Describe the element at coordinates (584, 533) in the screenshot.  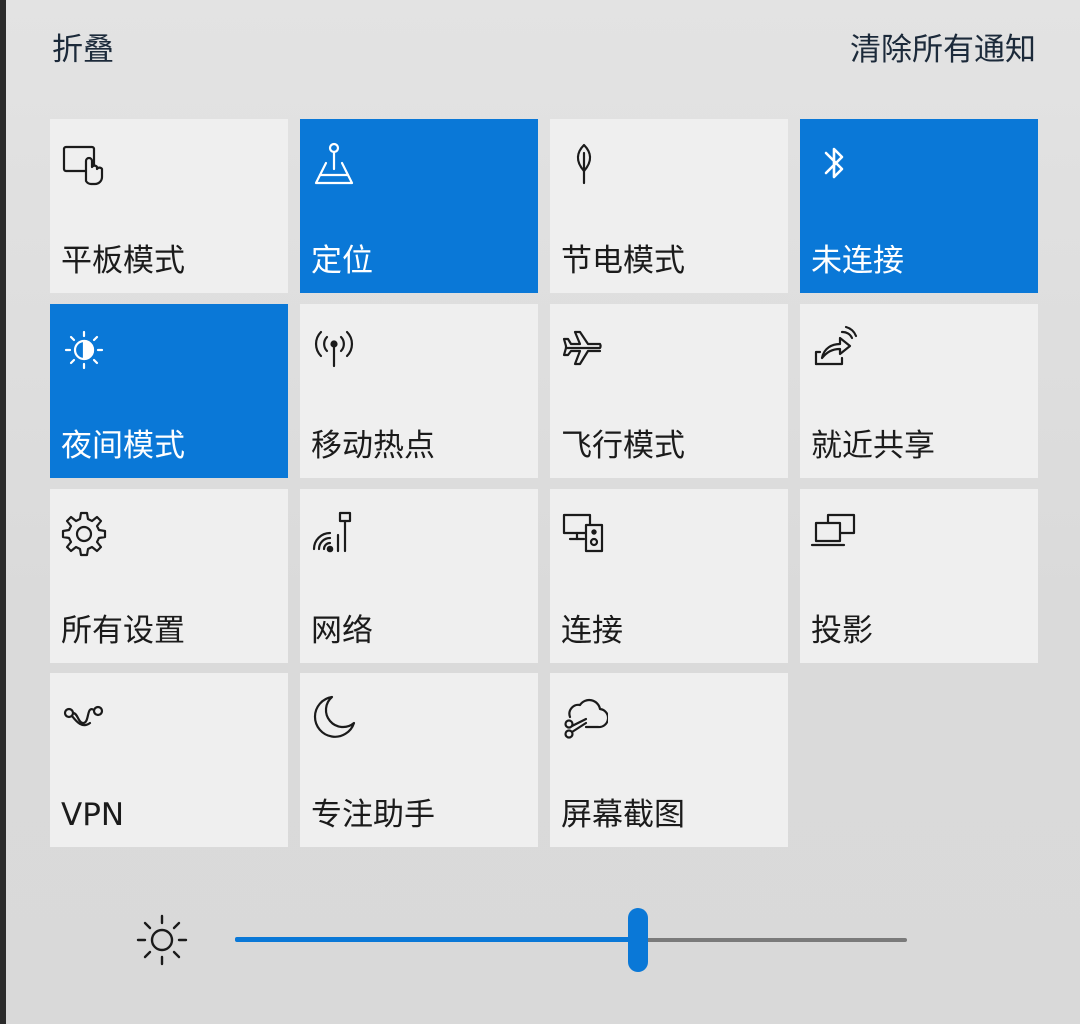
I see `connect-icon` at that location.